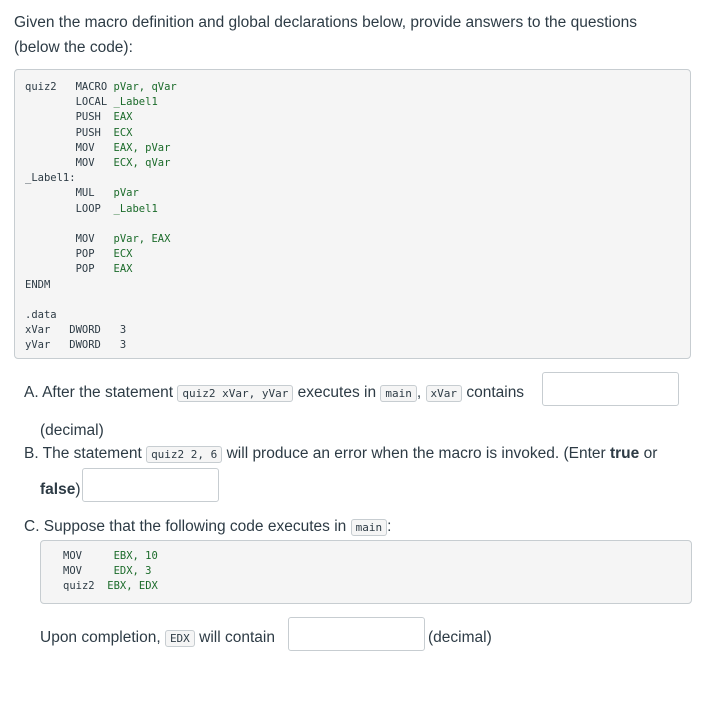  I want to click on macro-code-line: xVar DWORD 3, so click(101, 330).